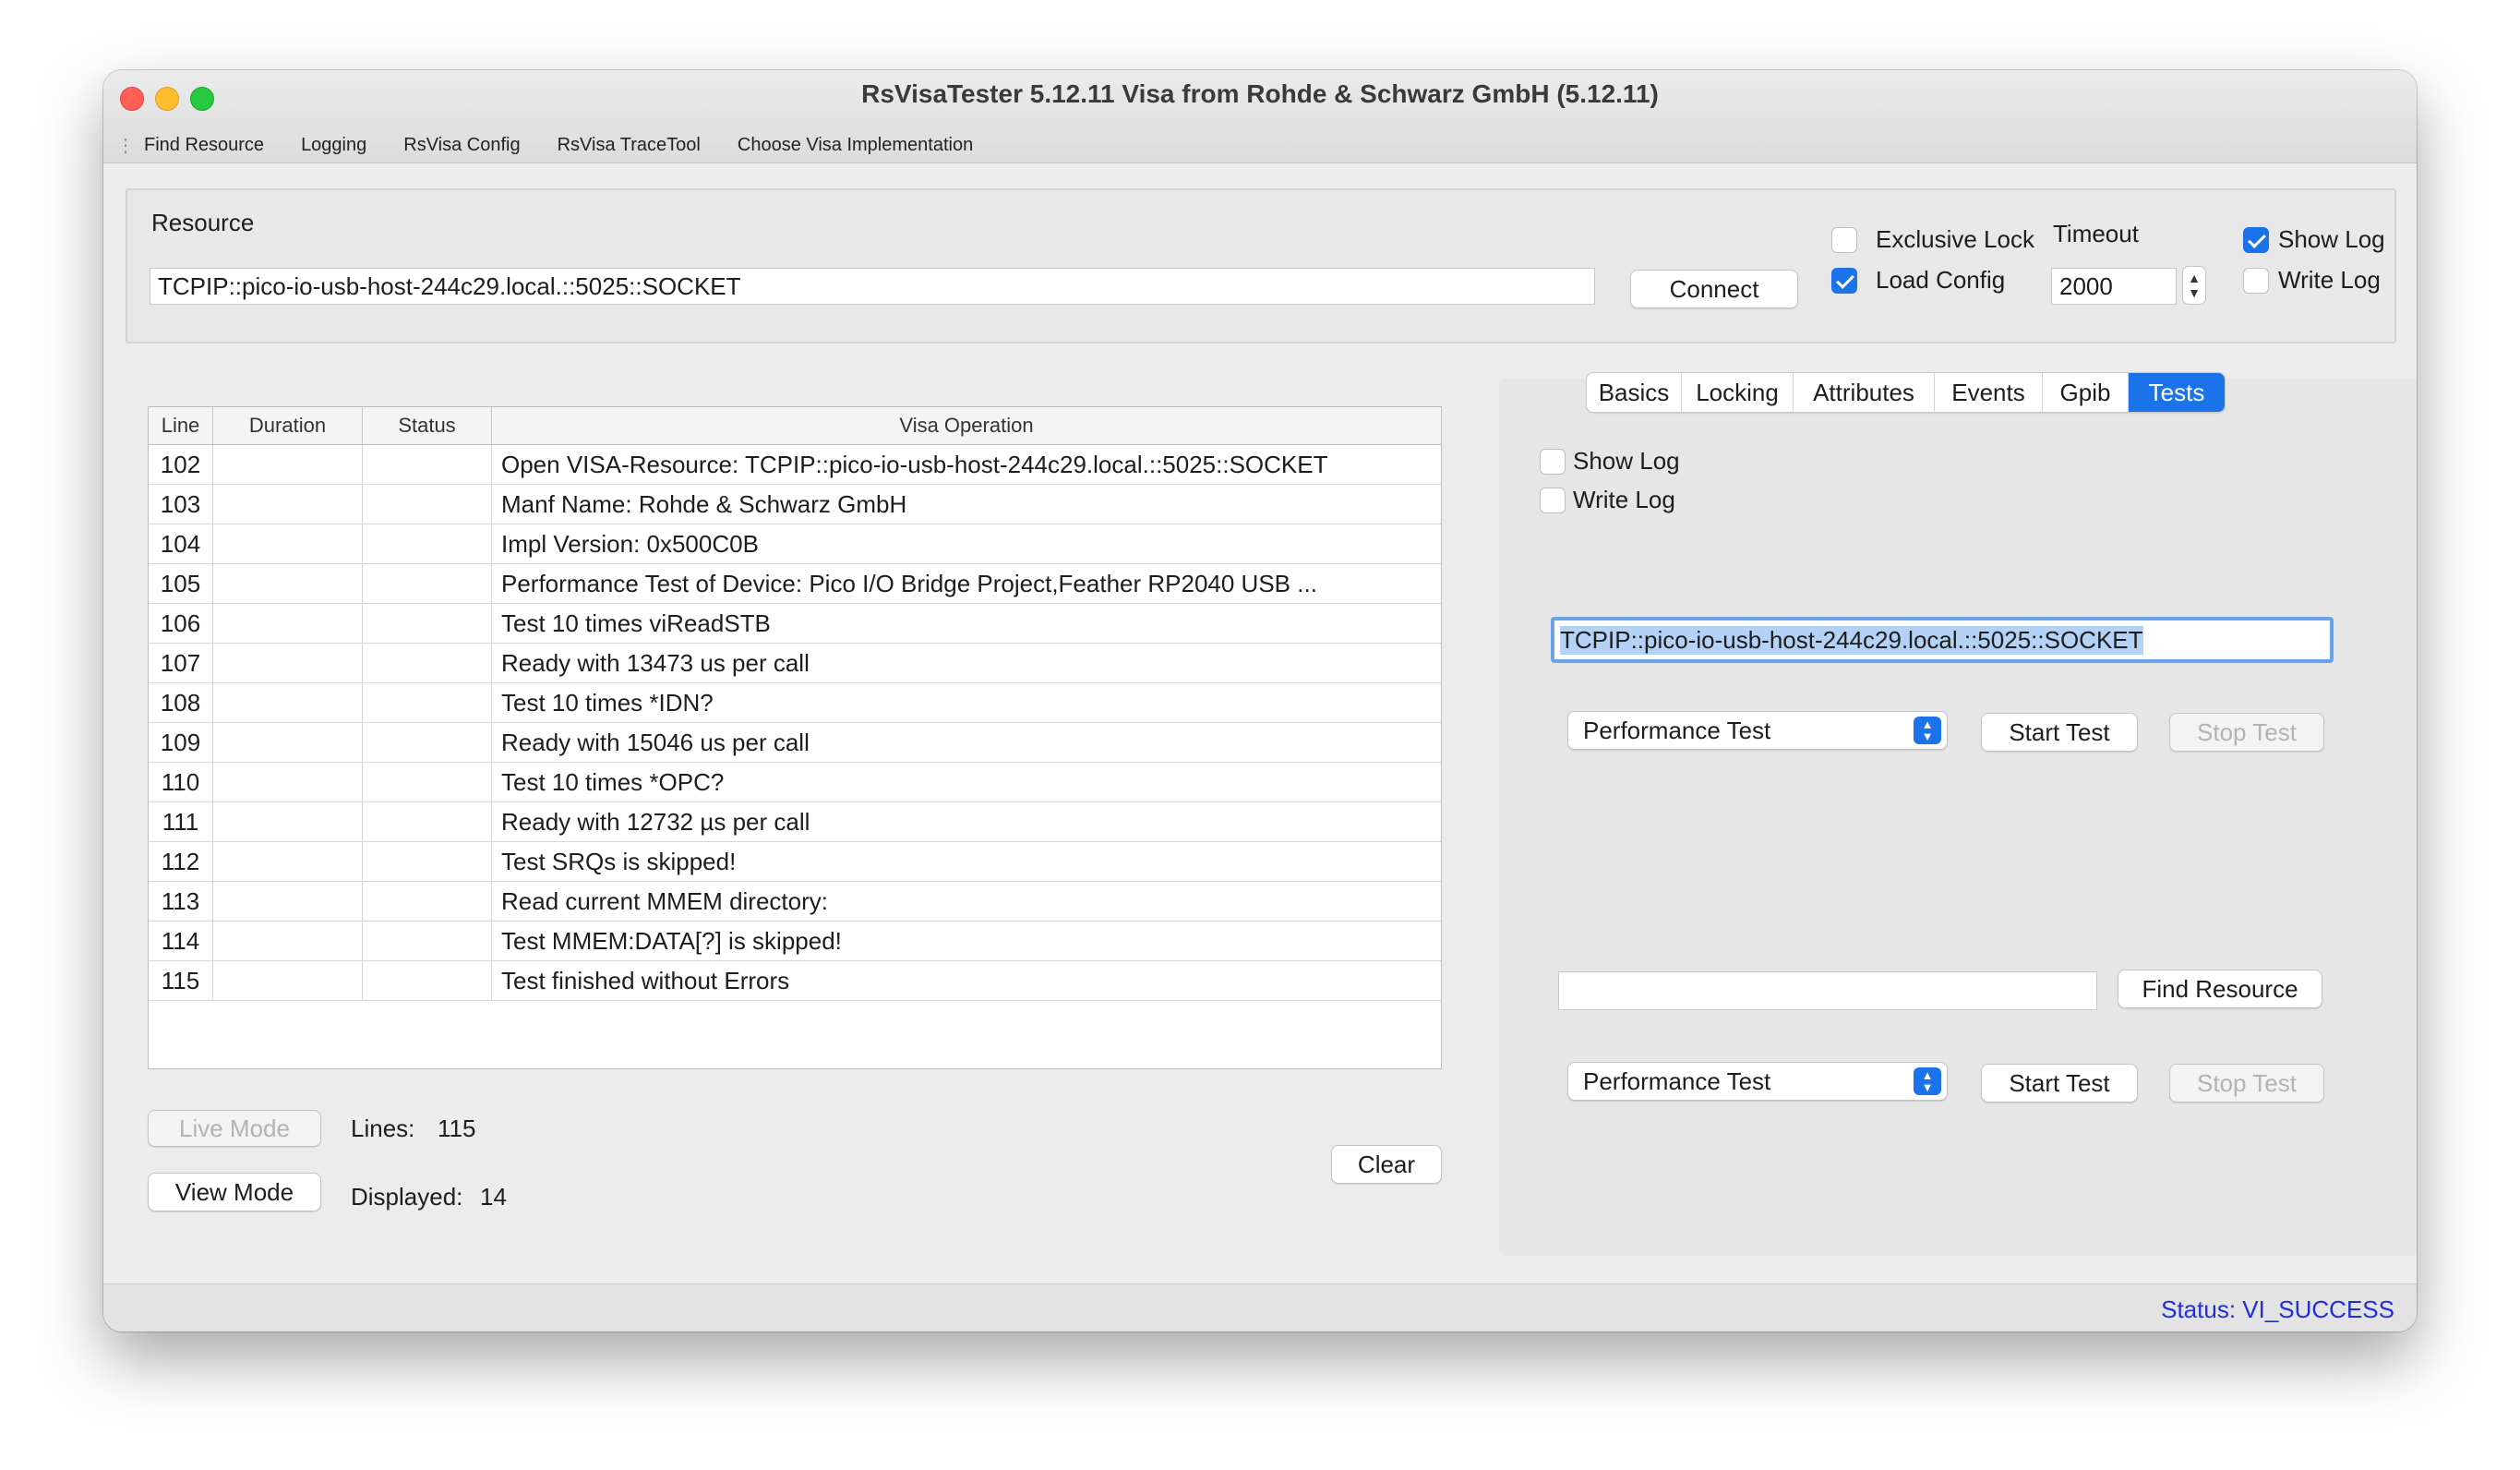 This screenshot has height=1470, width=2520. What do you see at coordinates (2277, 1309) in the screenshot?
I see `status-text: Status: VI_SUCCESS` at bounding box center [2277, 1309].